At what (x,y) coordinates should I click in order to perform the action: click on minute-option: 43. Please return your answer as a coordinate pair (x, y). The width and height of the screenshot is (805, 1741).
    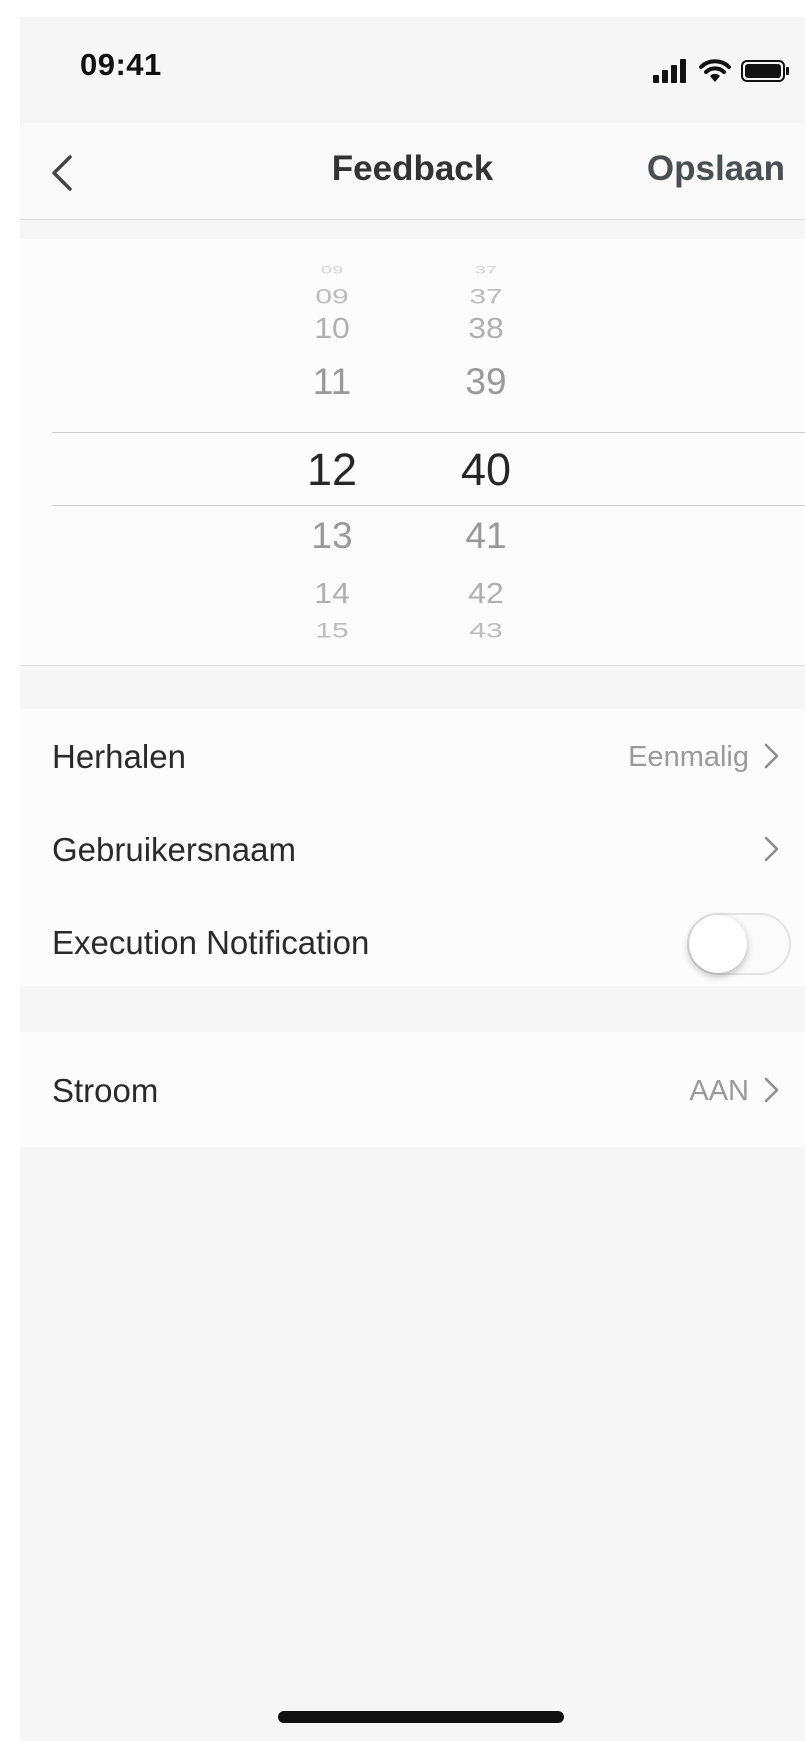
    Looking at the image, I should click on (486, 631).